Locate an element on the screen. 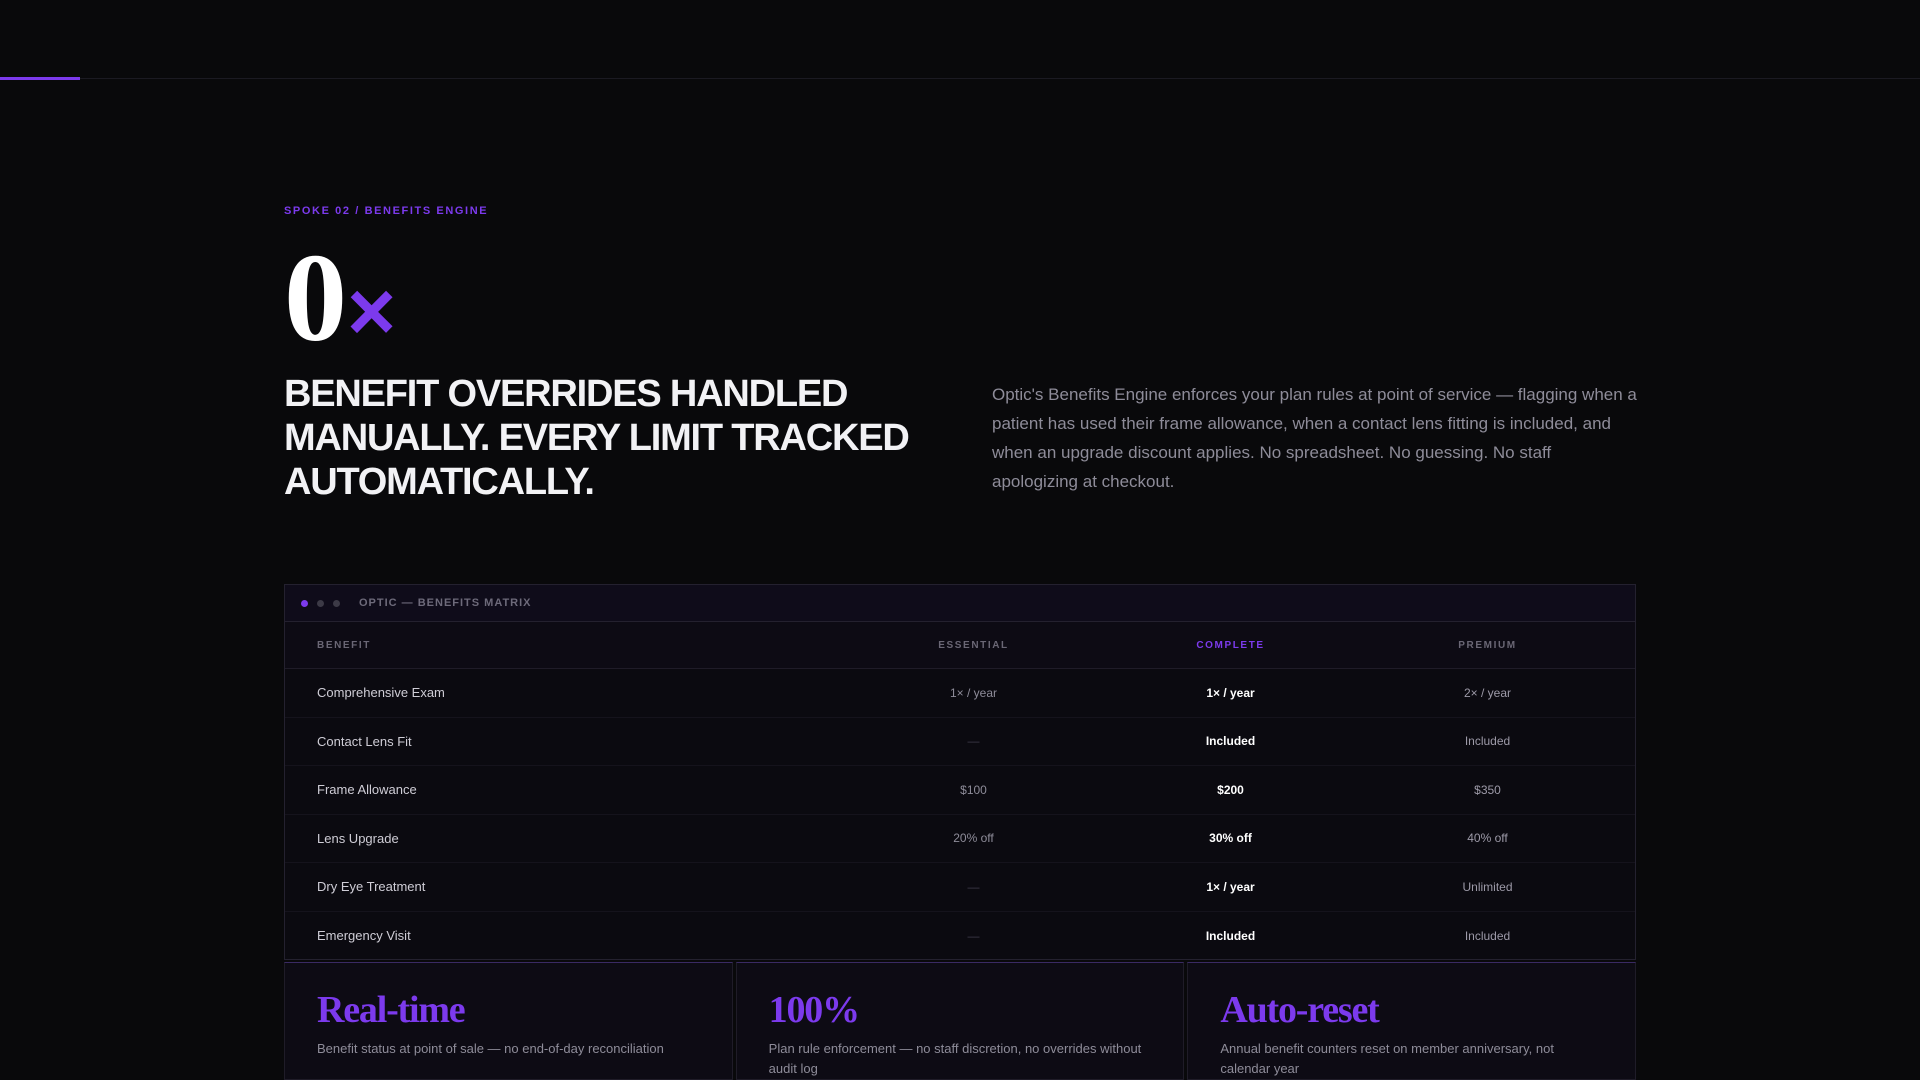 This screenshot has width=1920, height=1080. column-header-premium: PREMIUM is located at coordinates (1487, 645).